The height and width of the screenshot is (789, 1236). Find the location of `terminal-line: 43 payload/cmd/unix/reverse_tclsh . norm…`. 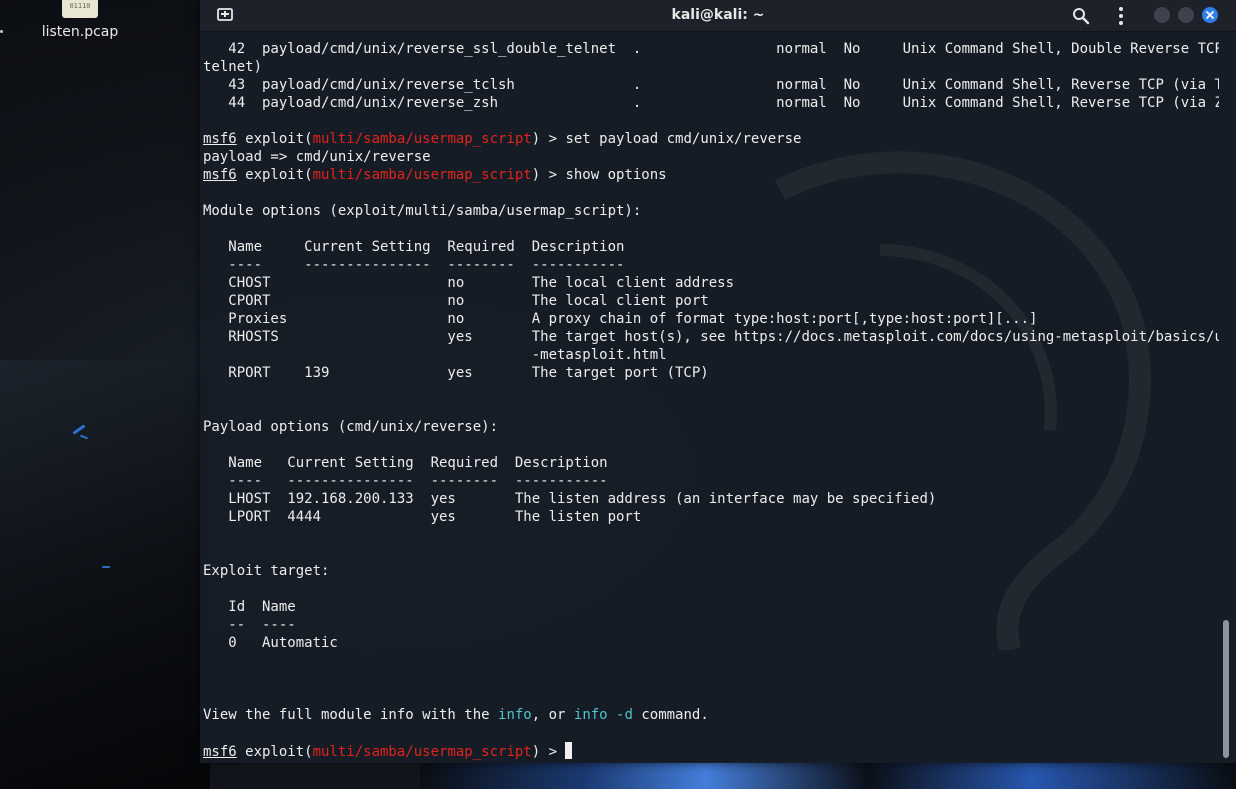

terminal-line: 43 payload/cmd/unix/reverse_tclsh . norm… is located at coordinates (711, 85).